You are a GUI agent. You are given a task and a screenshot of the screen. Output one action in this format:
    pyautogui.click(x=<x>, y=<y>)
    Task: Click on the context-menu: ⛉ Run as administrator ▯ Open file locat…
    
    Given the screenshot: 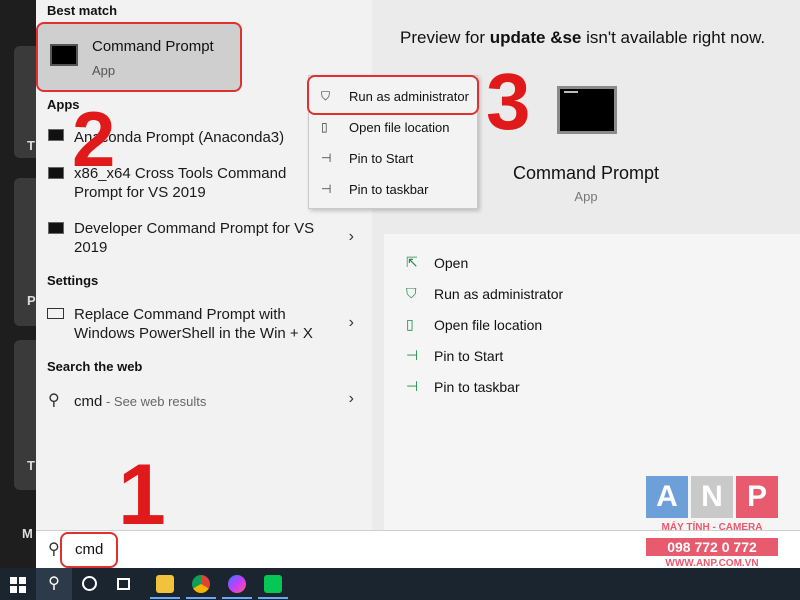 What is the action you would take?
    pyautogui.click(x=393, y=142)
    